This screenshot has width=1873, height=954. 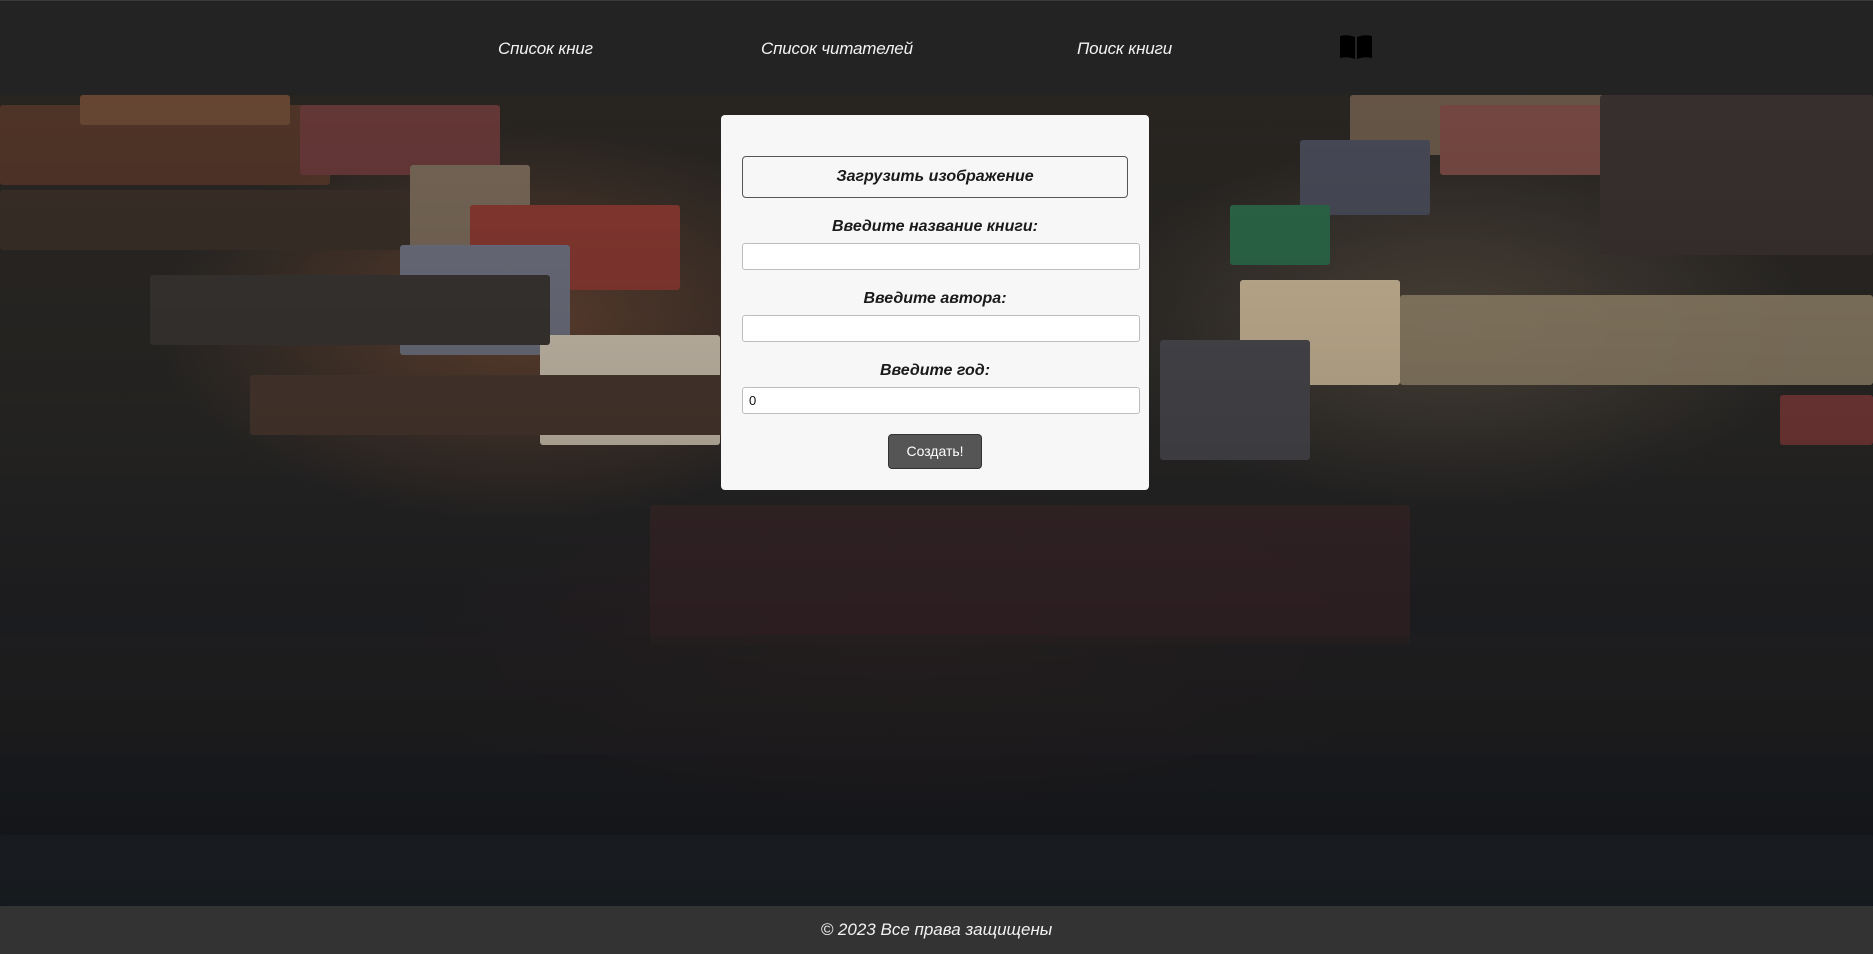 I want to click on footer: © 2023 Все права защищены, so click(x=936, y=930).